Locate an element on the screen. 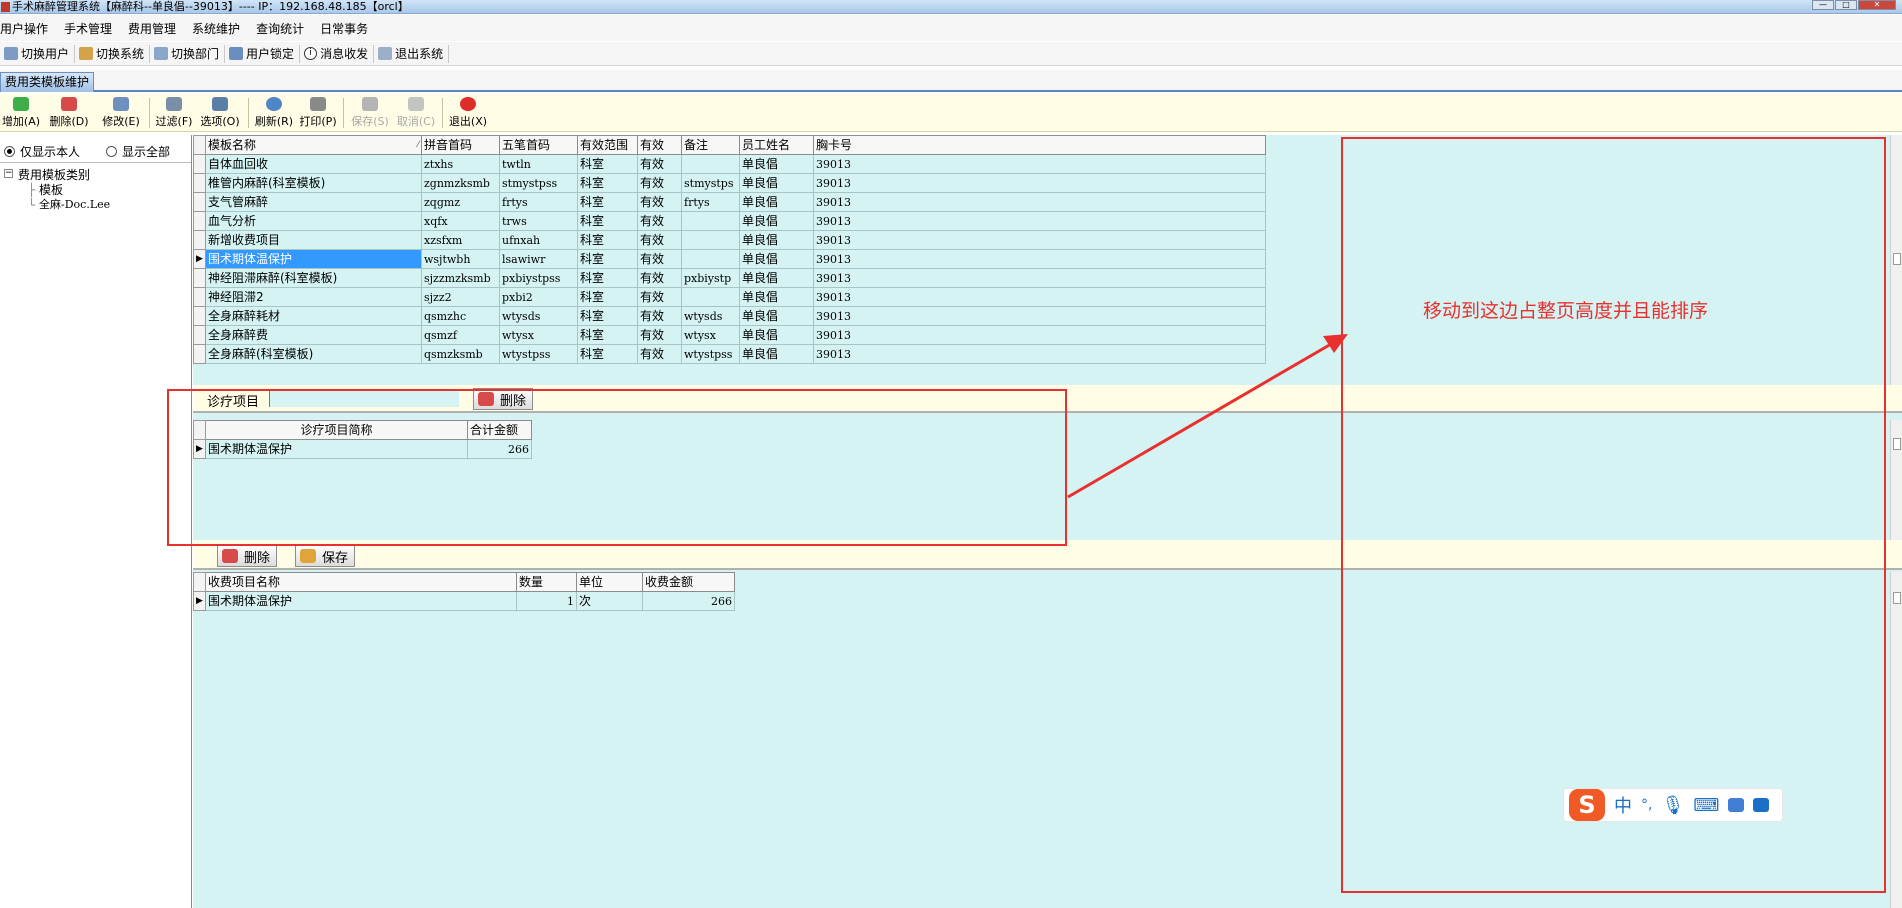  ime-mode-toggle: 中 is located at coordinates (1623, 805).